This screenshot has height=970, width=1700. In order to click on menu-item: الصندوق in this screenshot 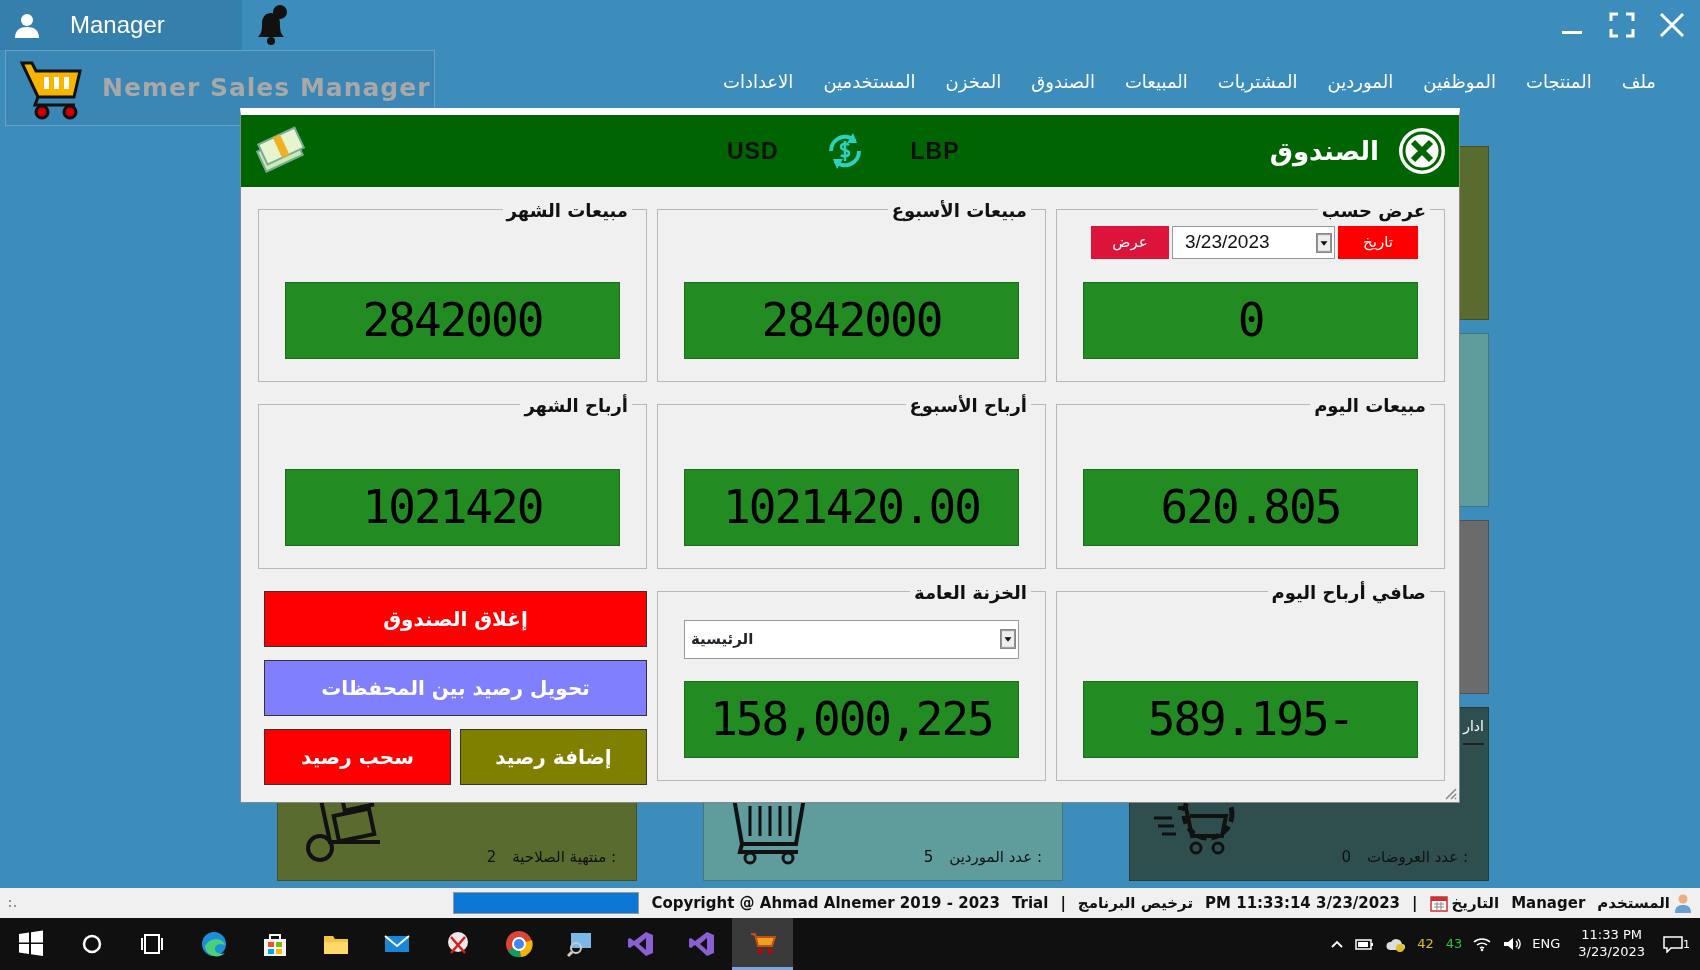, I will do `click(1063, 81)`.